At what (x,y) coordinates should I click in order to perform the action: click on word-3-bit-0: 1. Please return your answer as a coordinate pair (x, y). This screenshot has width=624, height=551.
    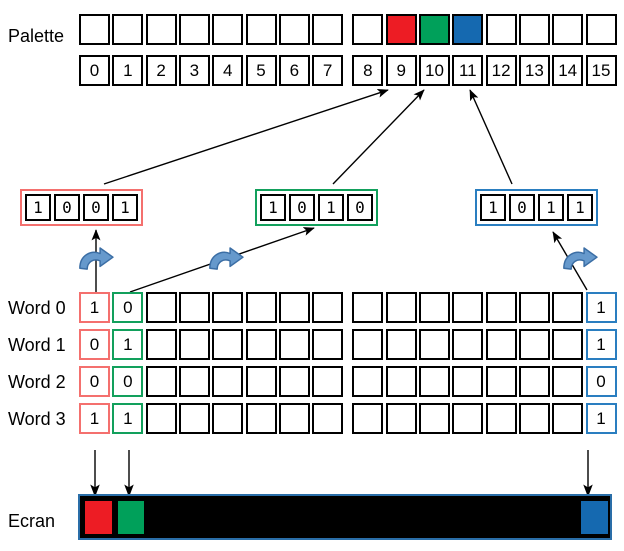
    Looking at the image, I should click on (94, 418).